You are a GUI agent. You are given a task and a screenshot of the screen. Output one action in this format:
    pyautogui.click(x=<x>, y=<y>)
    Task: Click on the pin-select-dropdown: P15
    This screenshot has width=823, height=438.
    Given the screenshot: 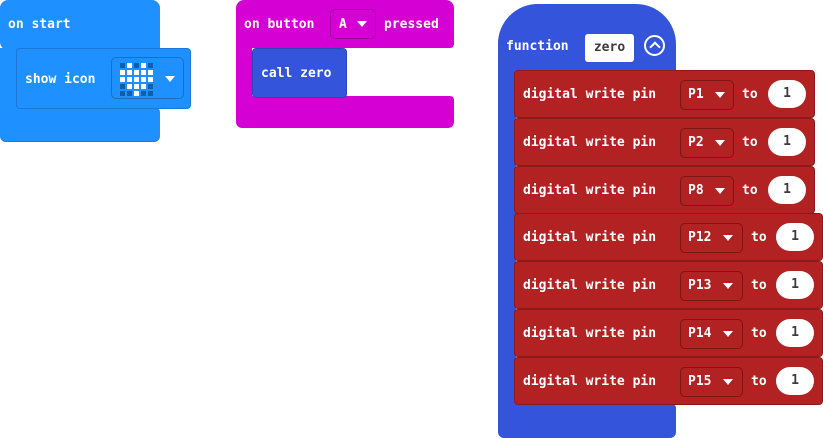 What is the action you would take?
    pyautogui.click(x=711, y=382)
    